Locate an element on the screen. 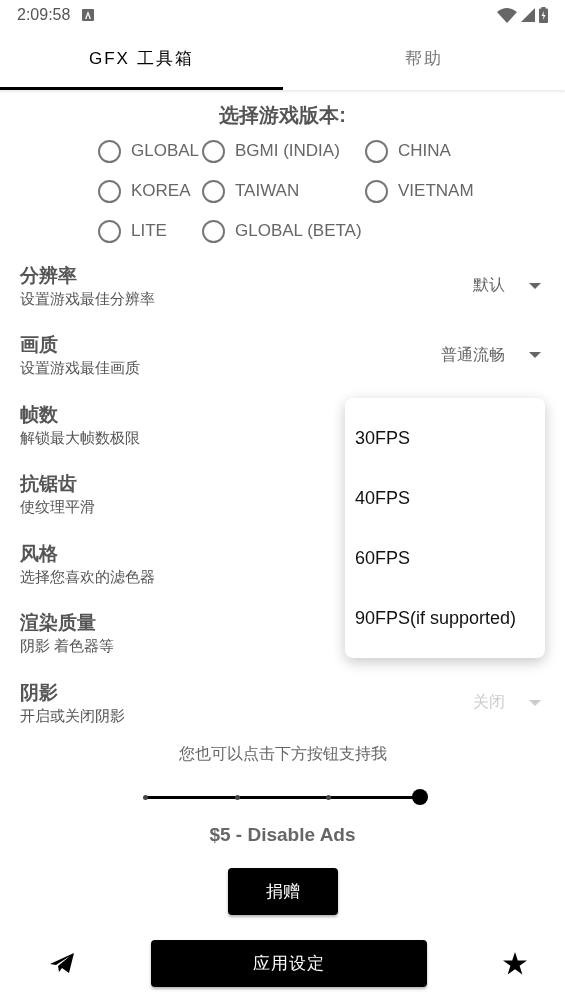 The width and height of the screenshot is (565, 1004). radio-label: GLOBAL is located at coordinates (165, 151).